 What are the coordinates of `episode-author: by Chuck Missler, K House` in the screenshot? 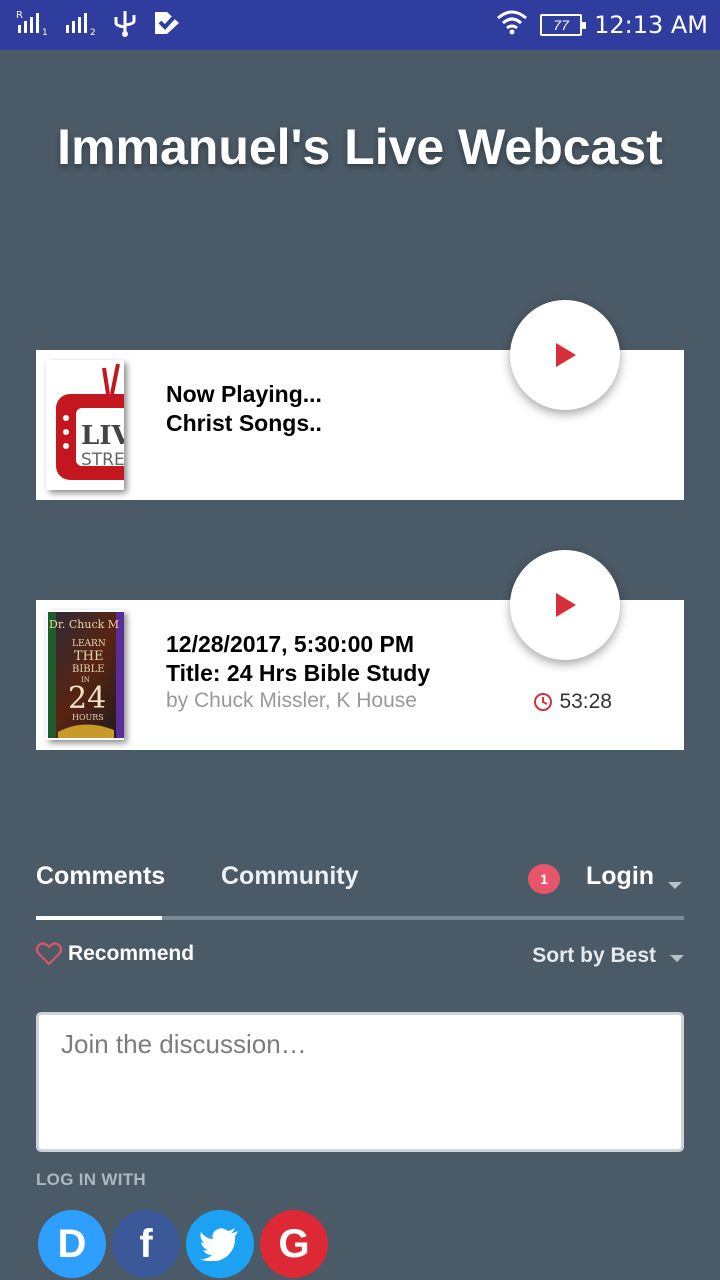 It's located at (291, 700).